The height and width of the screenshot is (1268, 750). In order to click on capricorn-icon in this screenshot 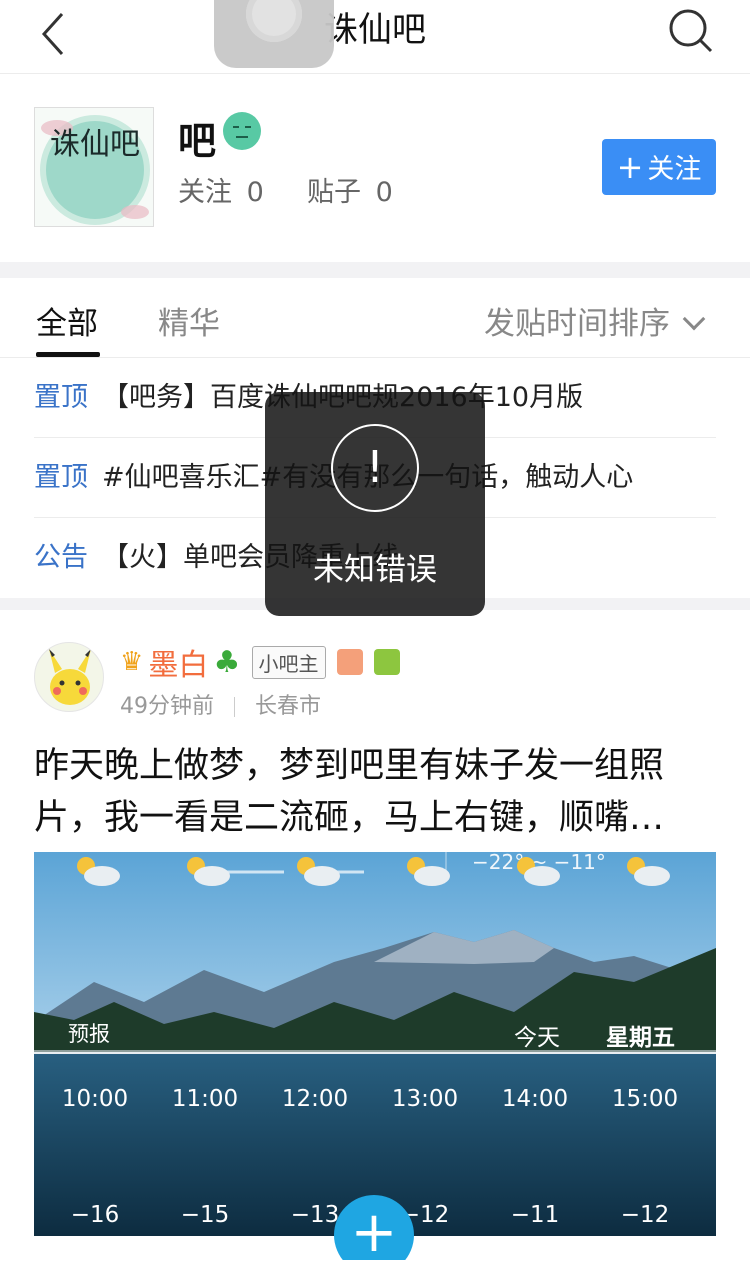, I will do `click(386, 662)`.